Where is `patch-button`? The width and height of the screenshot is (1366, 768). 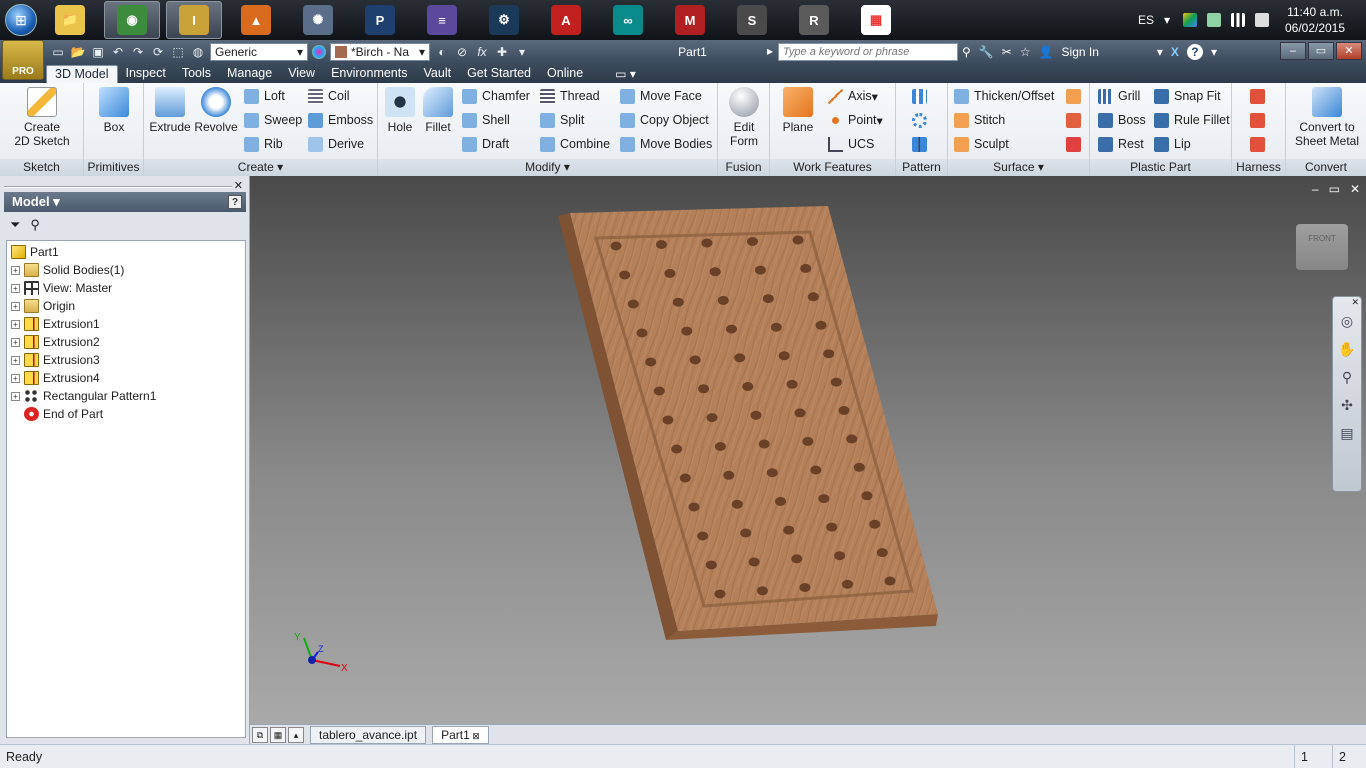
patch-button is located at coordinates (1076, 96).